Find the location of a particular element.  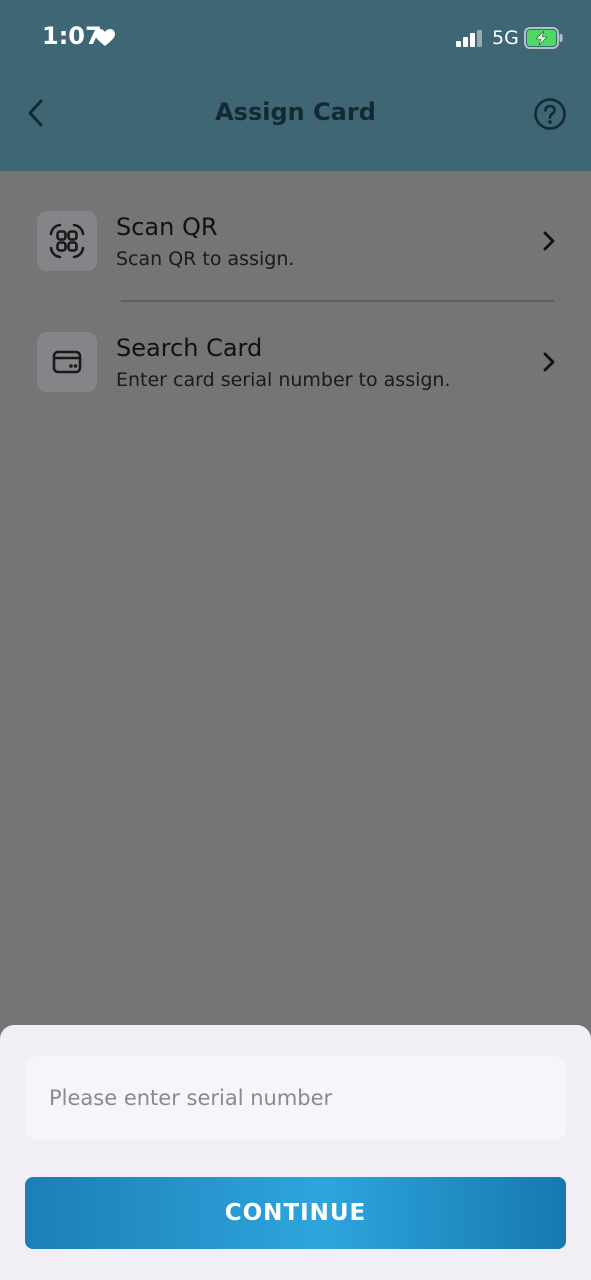

search-card-label: Search Card is located at coordinates (189, 348).